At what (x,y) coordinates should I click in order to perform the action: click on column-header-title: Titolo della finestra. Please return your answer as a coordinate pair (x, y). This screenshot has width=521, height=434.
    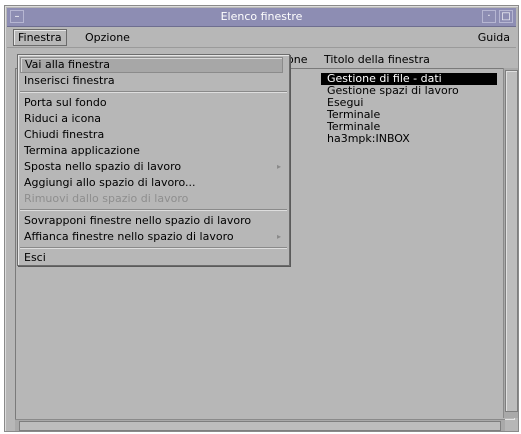
    Looking at the image, I should click on (377, 59).